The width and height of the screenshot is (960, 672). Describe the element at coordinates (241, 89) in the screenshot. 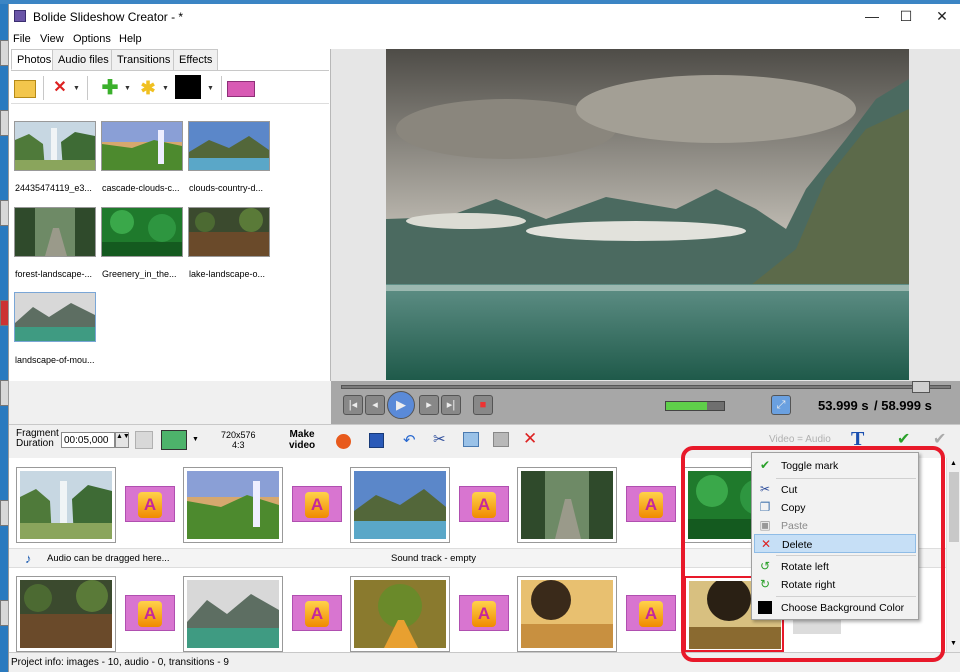

I see `filmstrip-icon` at that location.